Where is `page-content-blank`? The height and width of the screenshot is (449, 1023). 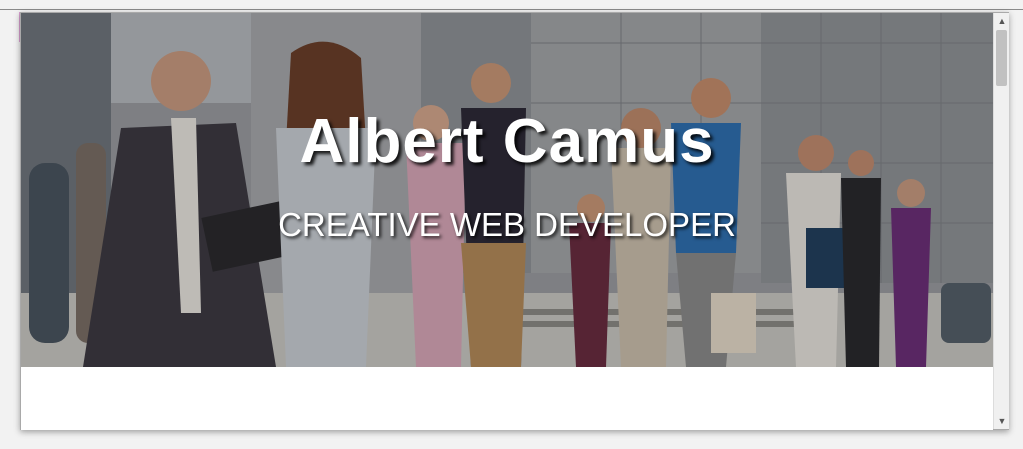 page-content-blank is located at coordinates (507, 398).